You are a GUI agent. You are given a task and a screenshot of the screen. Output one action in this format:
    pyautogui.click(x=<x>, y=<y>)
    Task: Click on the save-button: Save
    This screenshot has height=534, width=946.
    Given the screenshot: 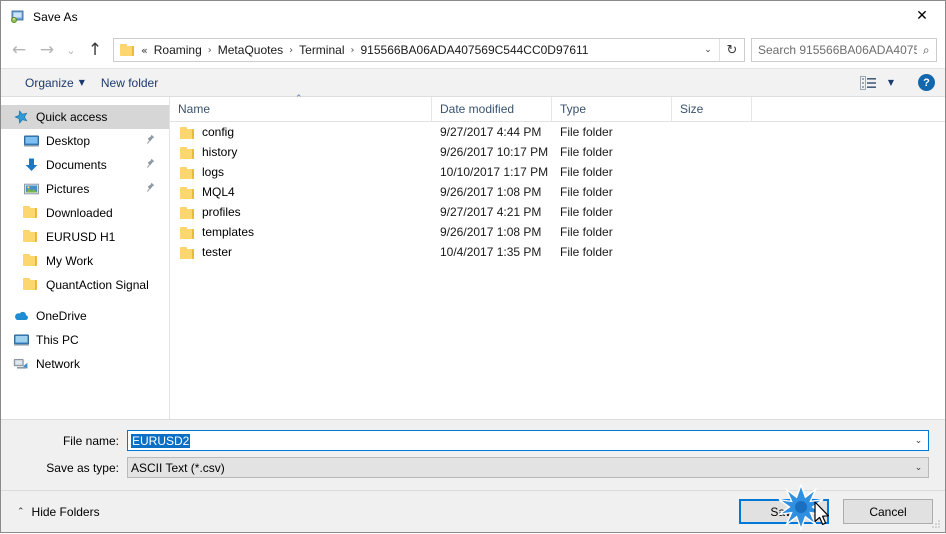 What is the action you would take?
    pyautogui.click(x=784, y=511)
    